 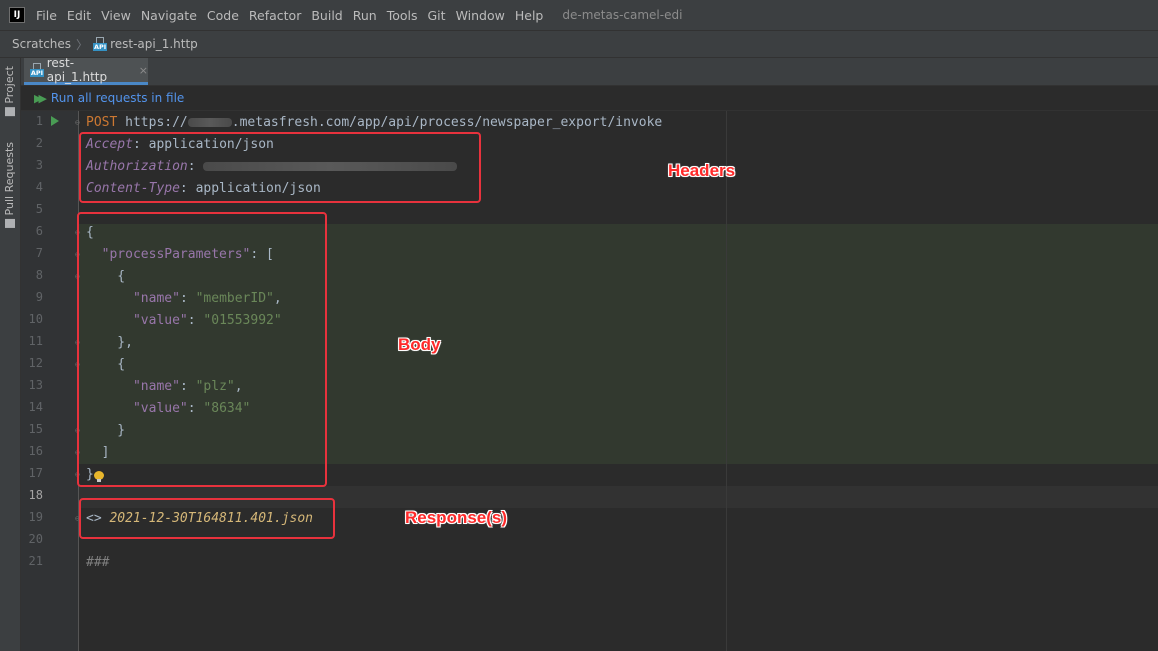 What do you see at coordinates (35, 363) in the screenshot?
I see `line-number: 12` at bounding box center [35, 363].